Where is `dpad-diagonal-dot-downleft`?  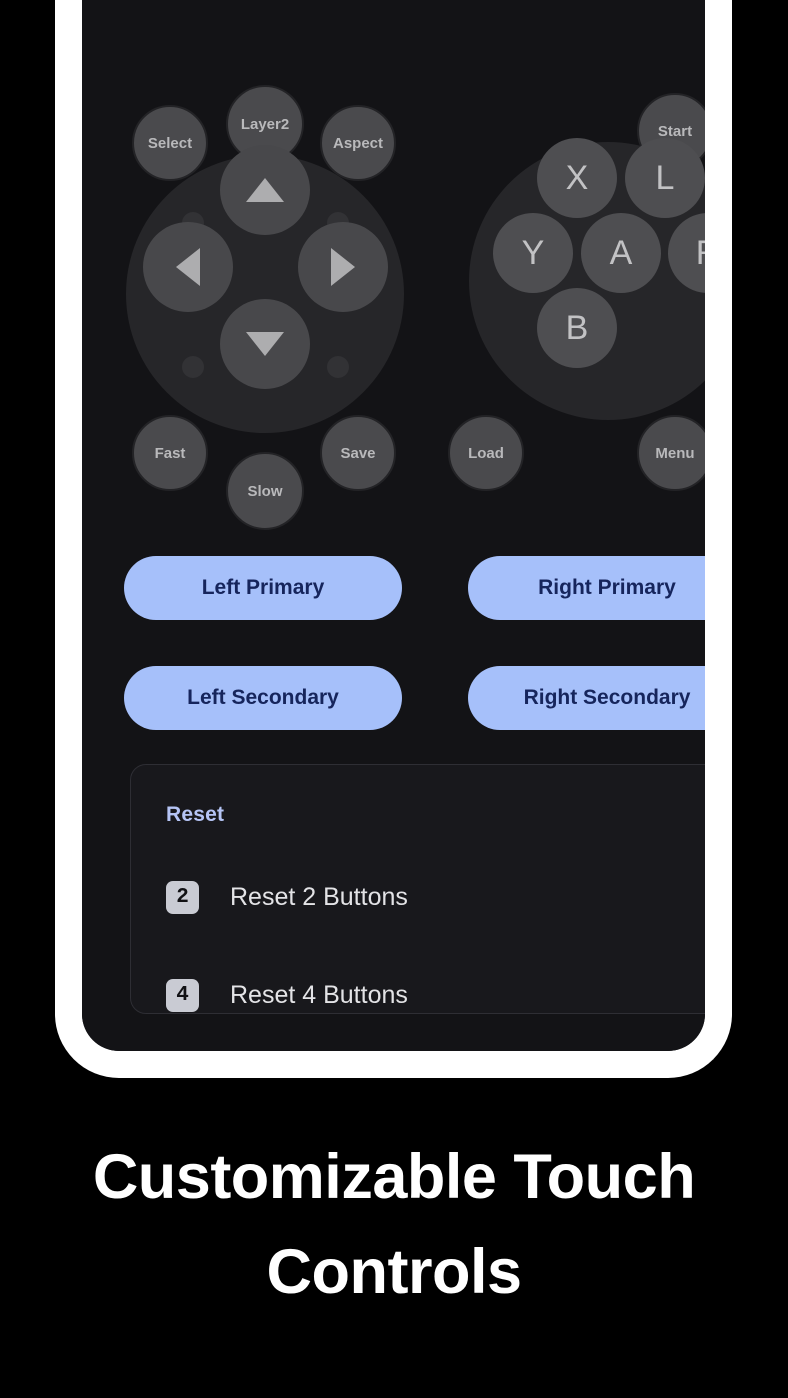 dpad-diagonal-dot-downleft is located at coordinates (193, 367).